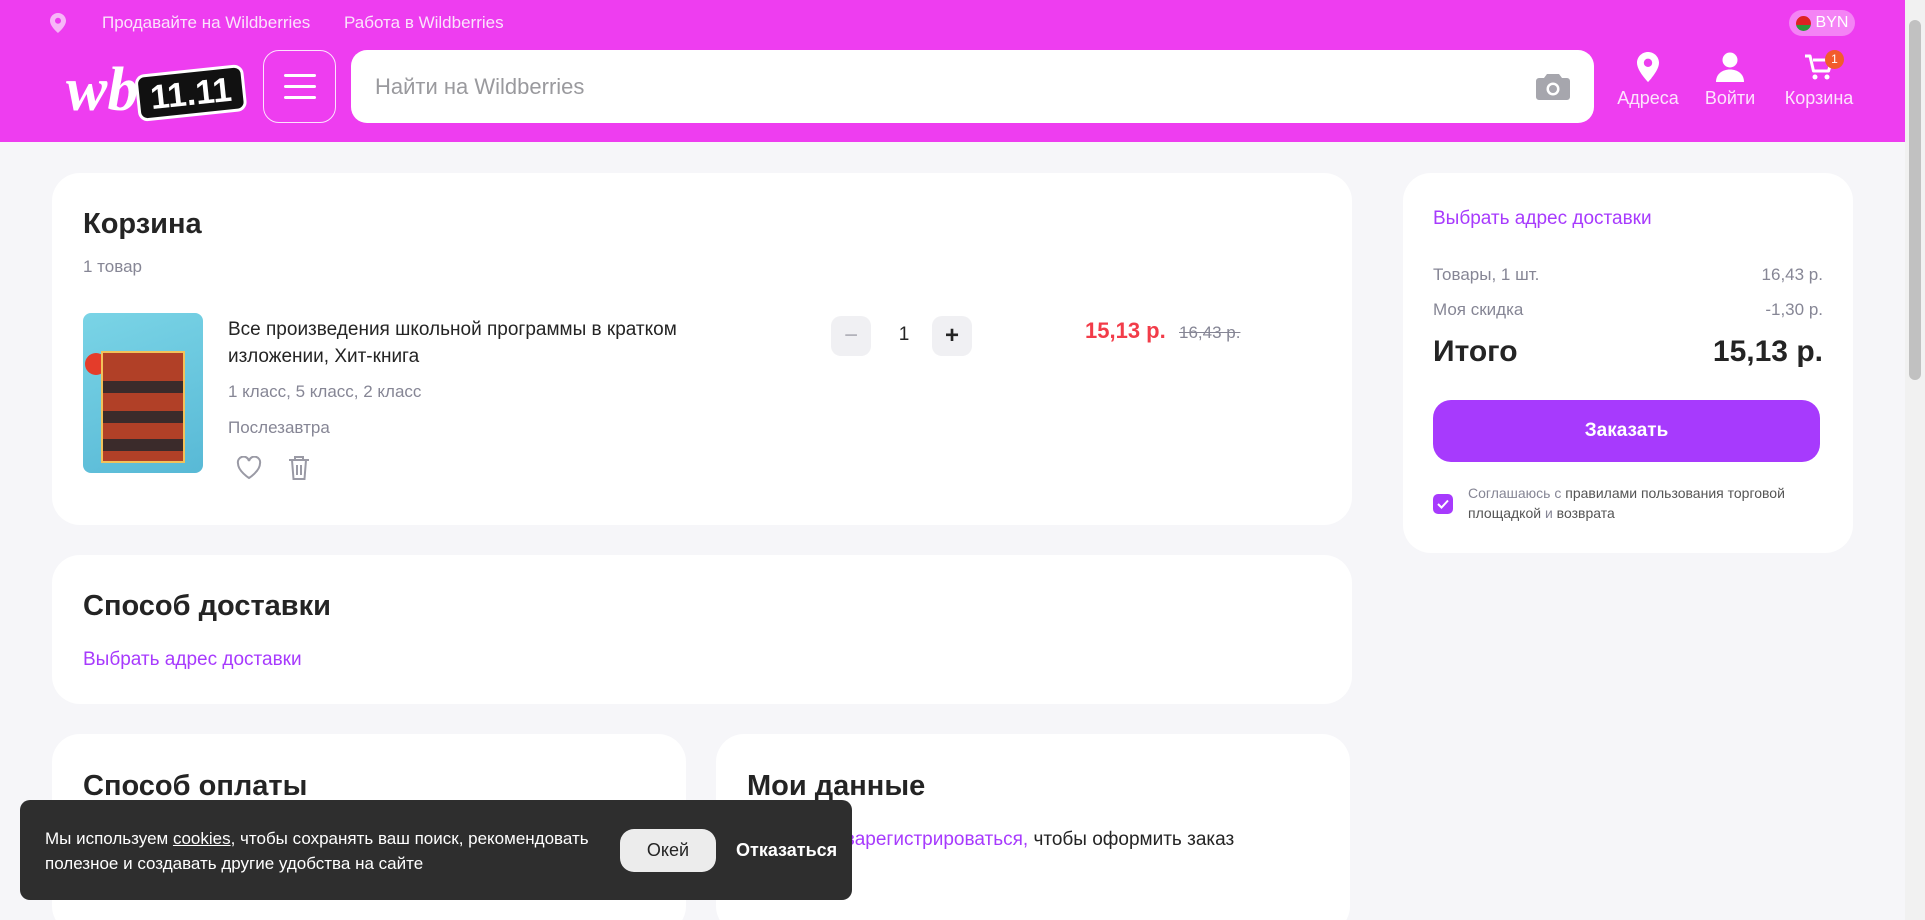  I want to click on wildberries-logo: wb 11.11, so click(157, 88).